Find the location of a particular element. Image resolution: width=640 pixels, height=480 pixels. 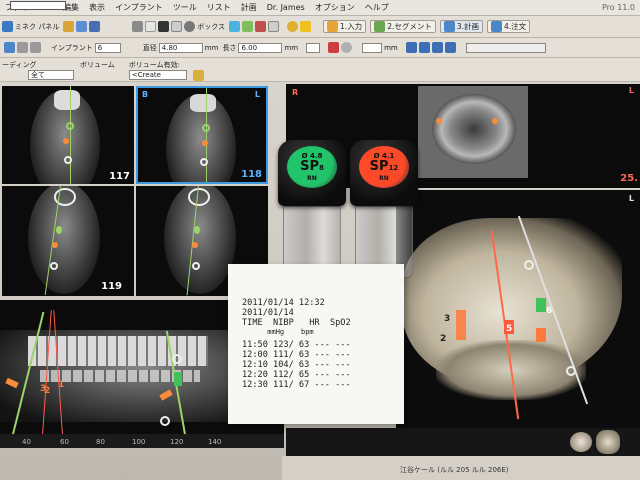

panel-tag-b: B is located at coordinates (145, 94).